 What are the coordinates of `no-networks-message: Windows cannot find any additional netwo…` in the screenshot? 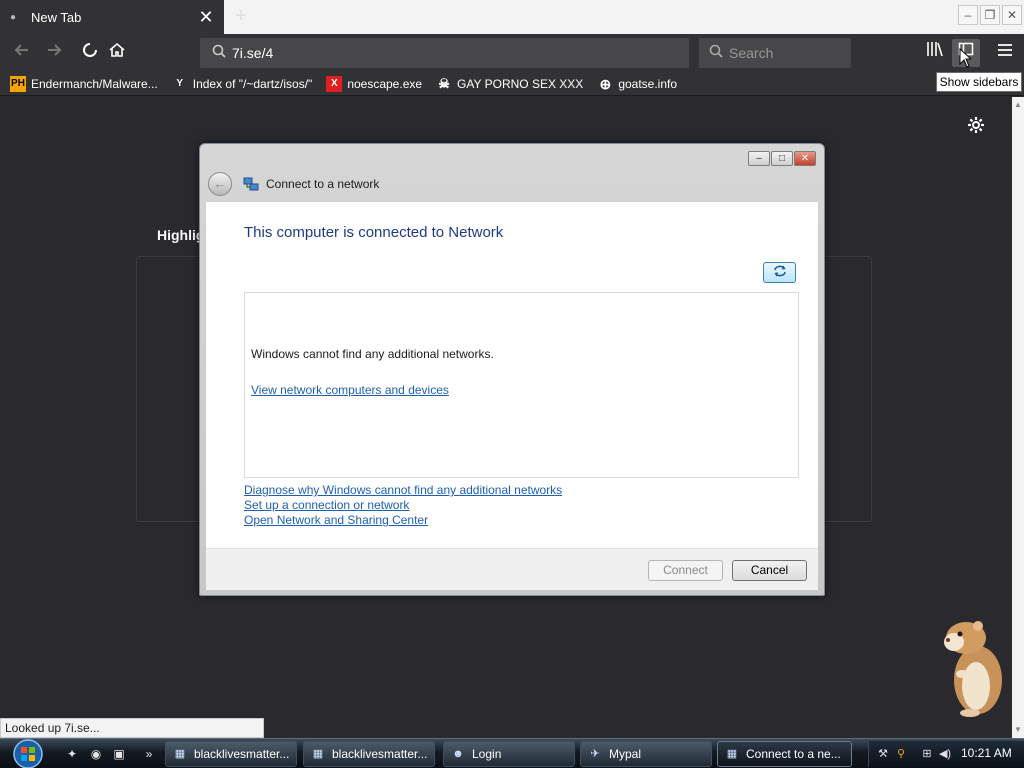 It's located at (372, 354).